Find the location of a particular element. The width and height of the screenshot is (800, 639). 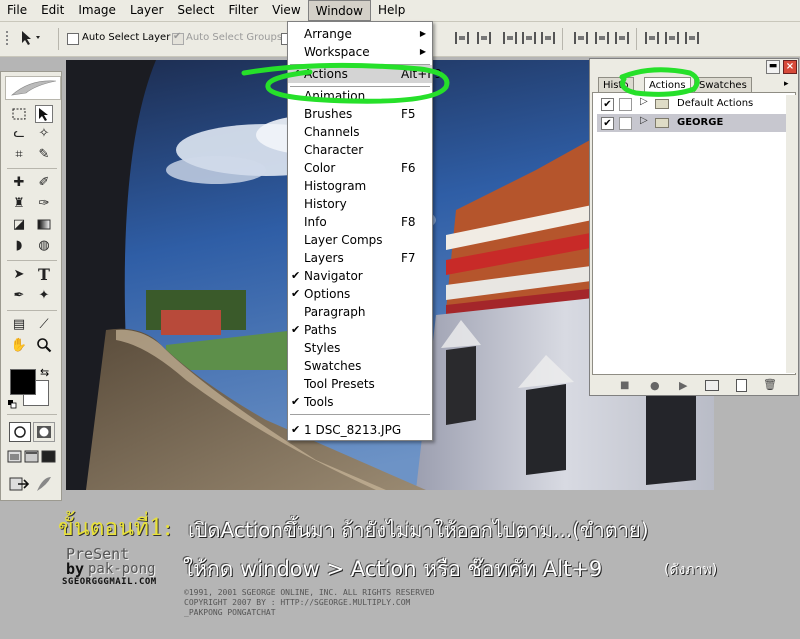

auto-select-layer-checkbox is located at coordinates (73, 39).